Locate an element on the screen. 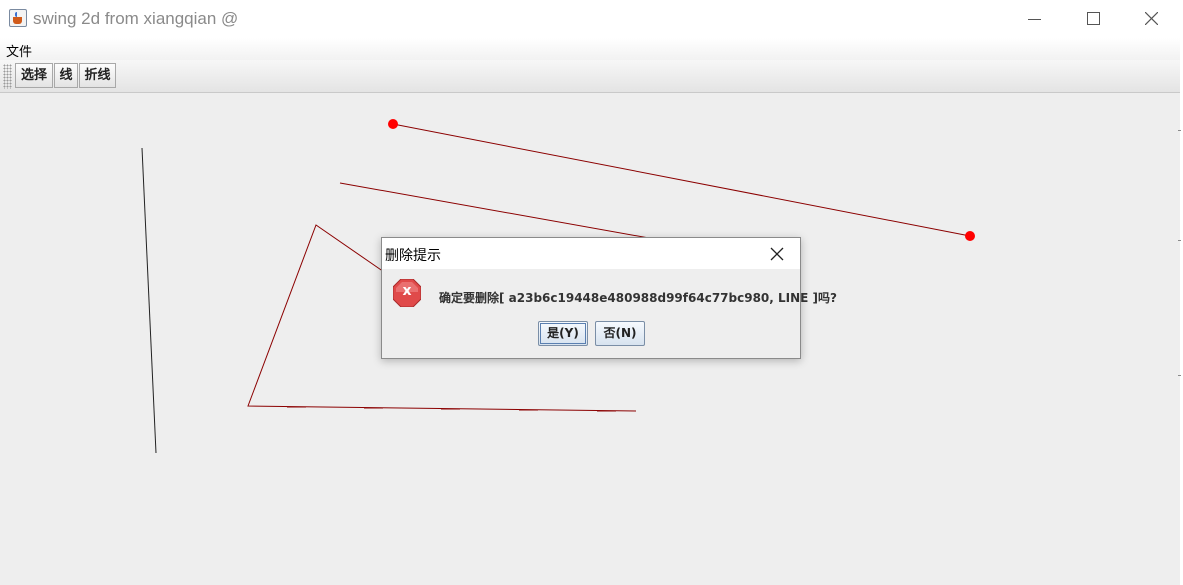 The height and width of the screenshot is (585, 1183). close-window-button is located at coordinates (1151, 19).